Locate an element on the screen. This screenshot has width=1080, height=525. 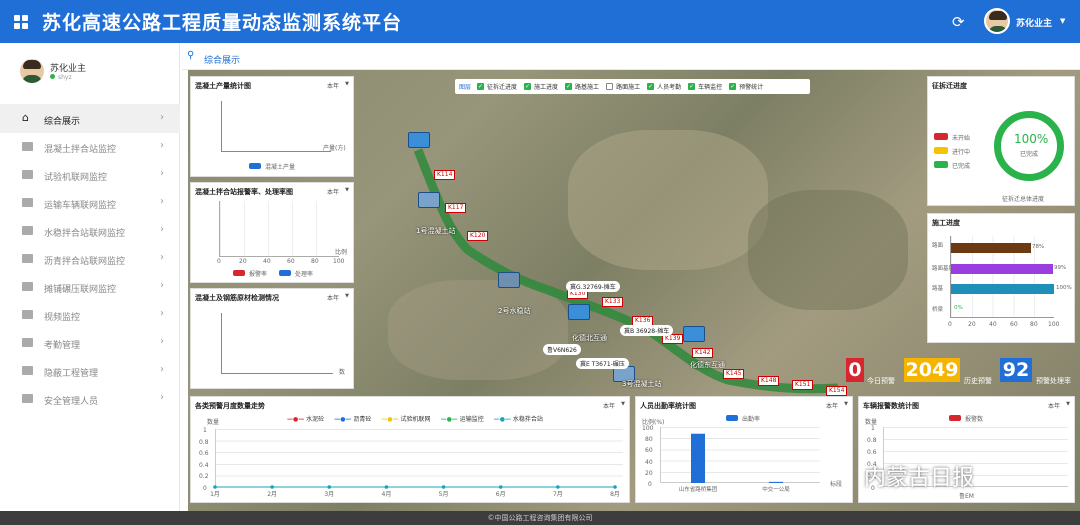
vehicle-plate: 冀G.32769-摊车 is located at coordinates (593, 286).